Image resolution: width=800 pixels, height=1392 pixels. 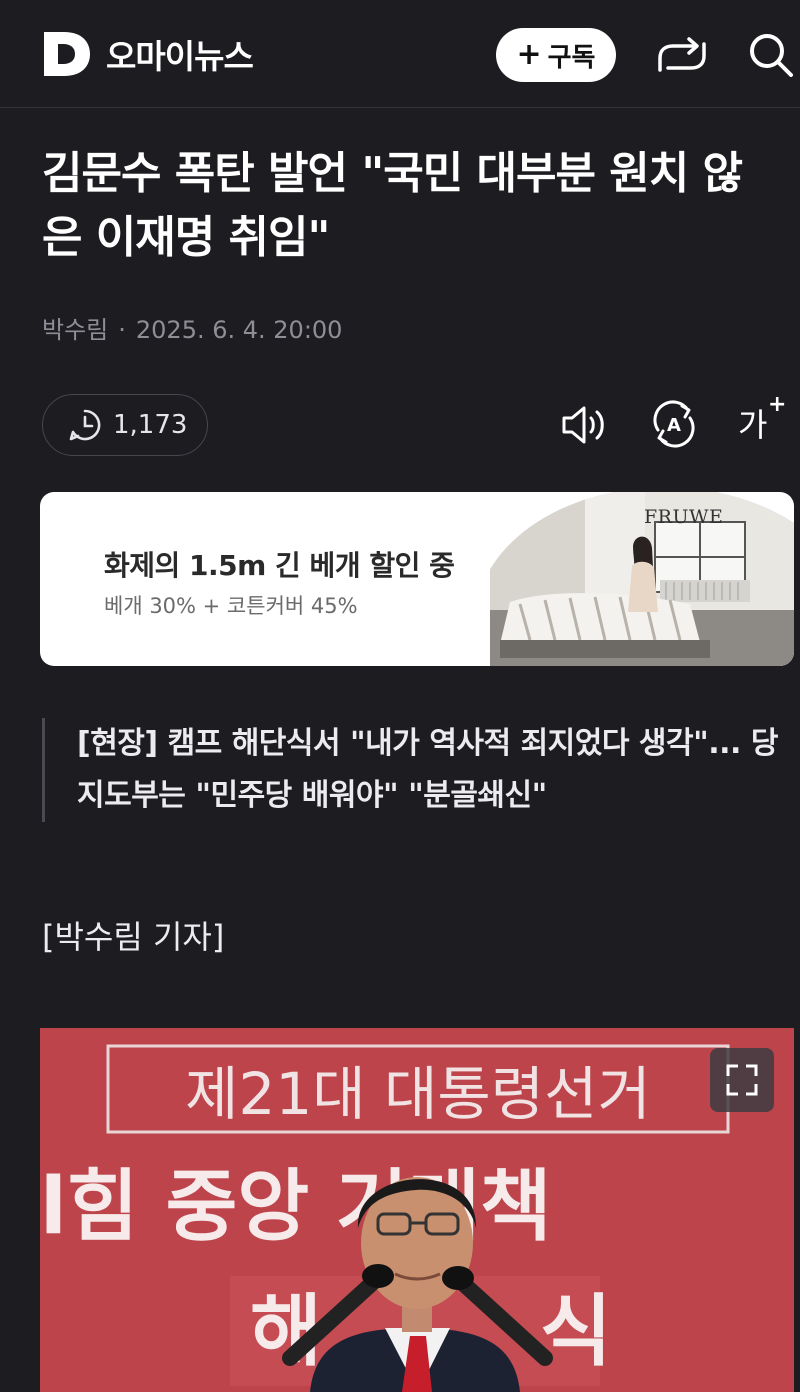 I want to click on logo-d-icon, so click(x=67, y=54).